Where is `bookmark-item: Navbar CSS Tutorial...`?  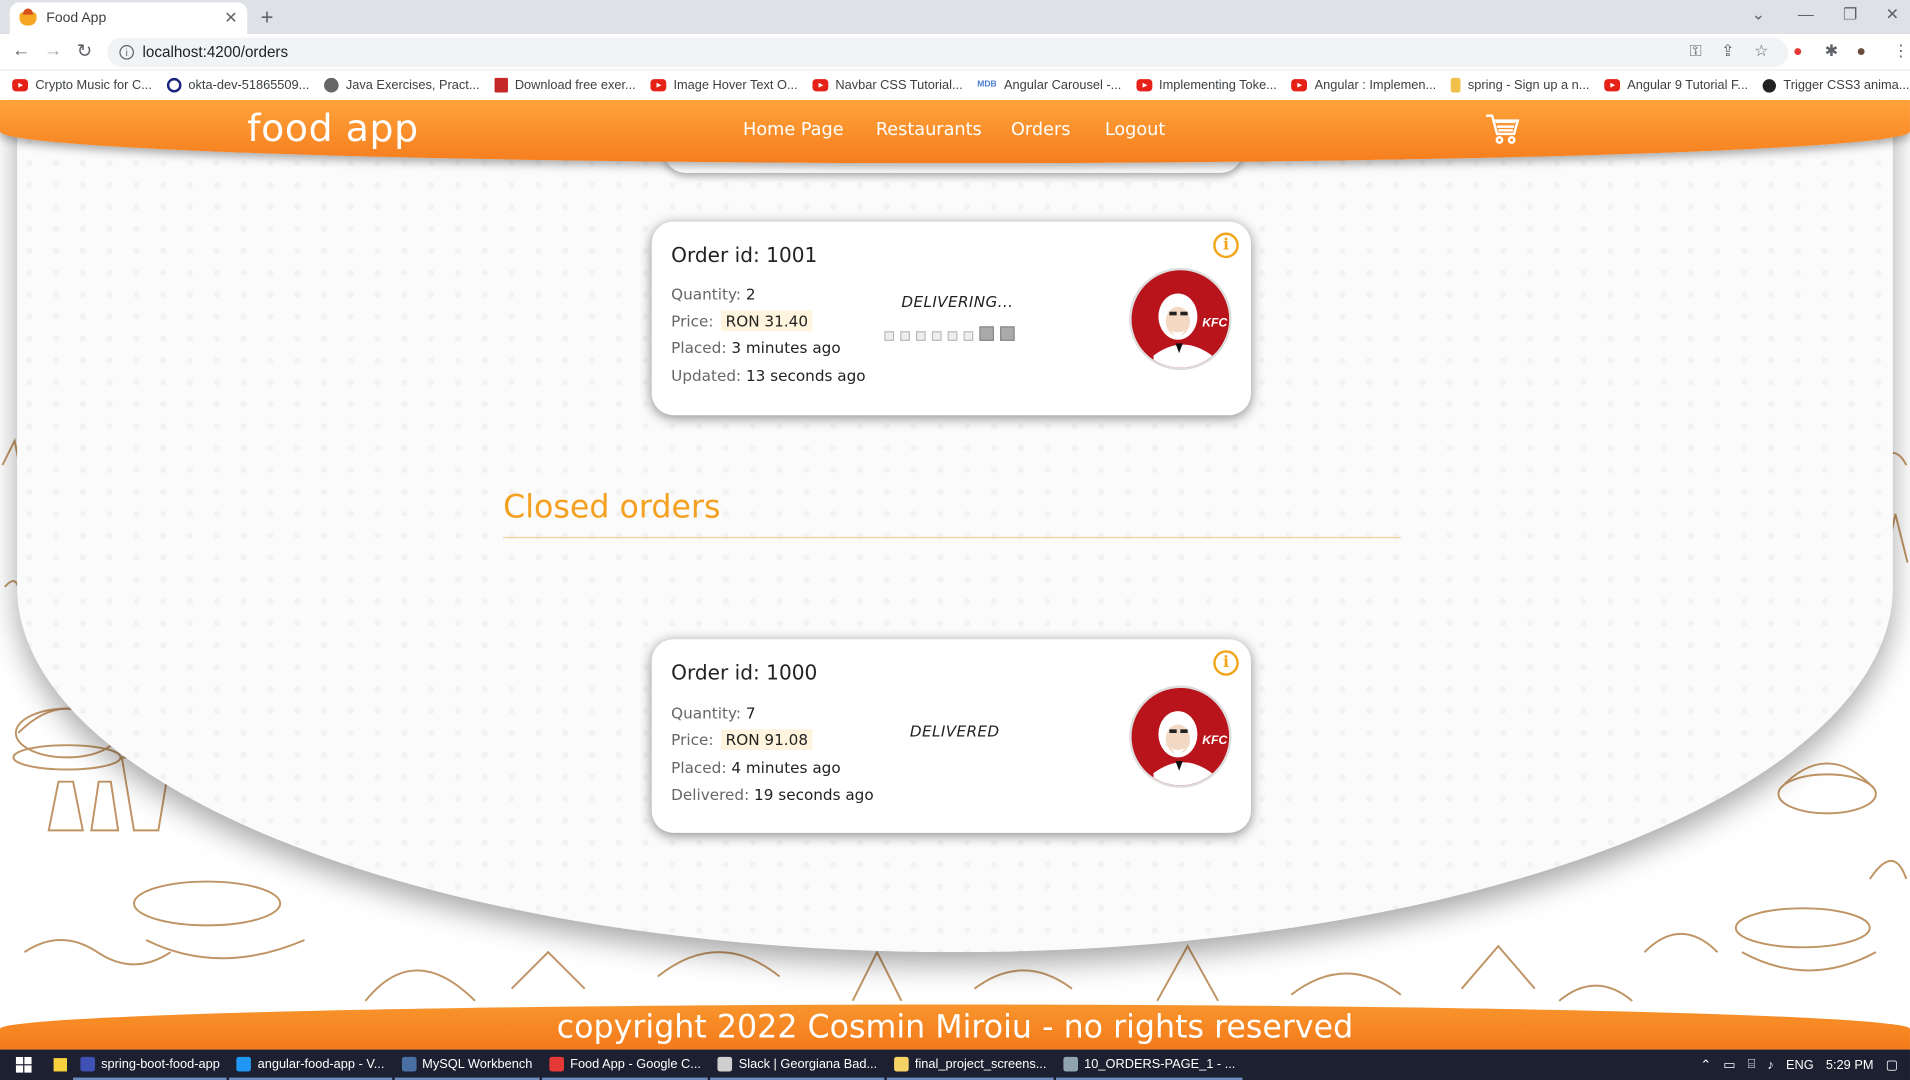 bookmark-item: Navbar CSS Tutorial... is located at coordinates (887, 85).